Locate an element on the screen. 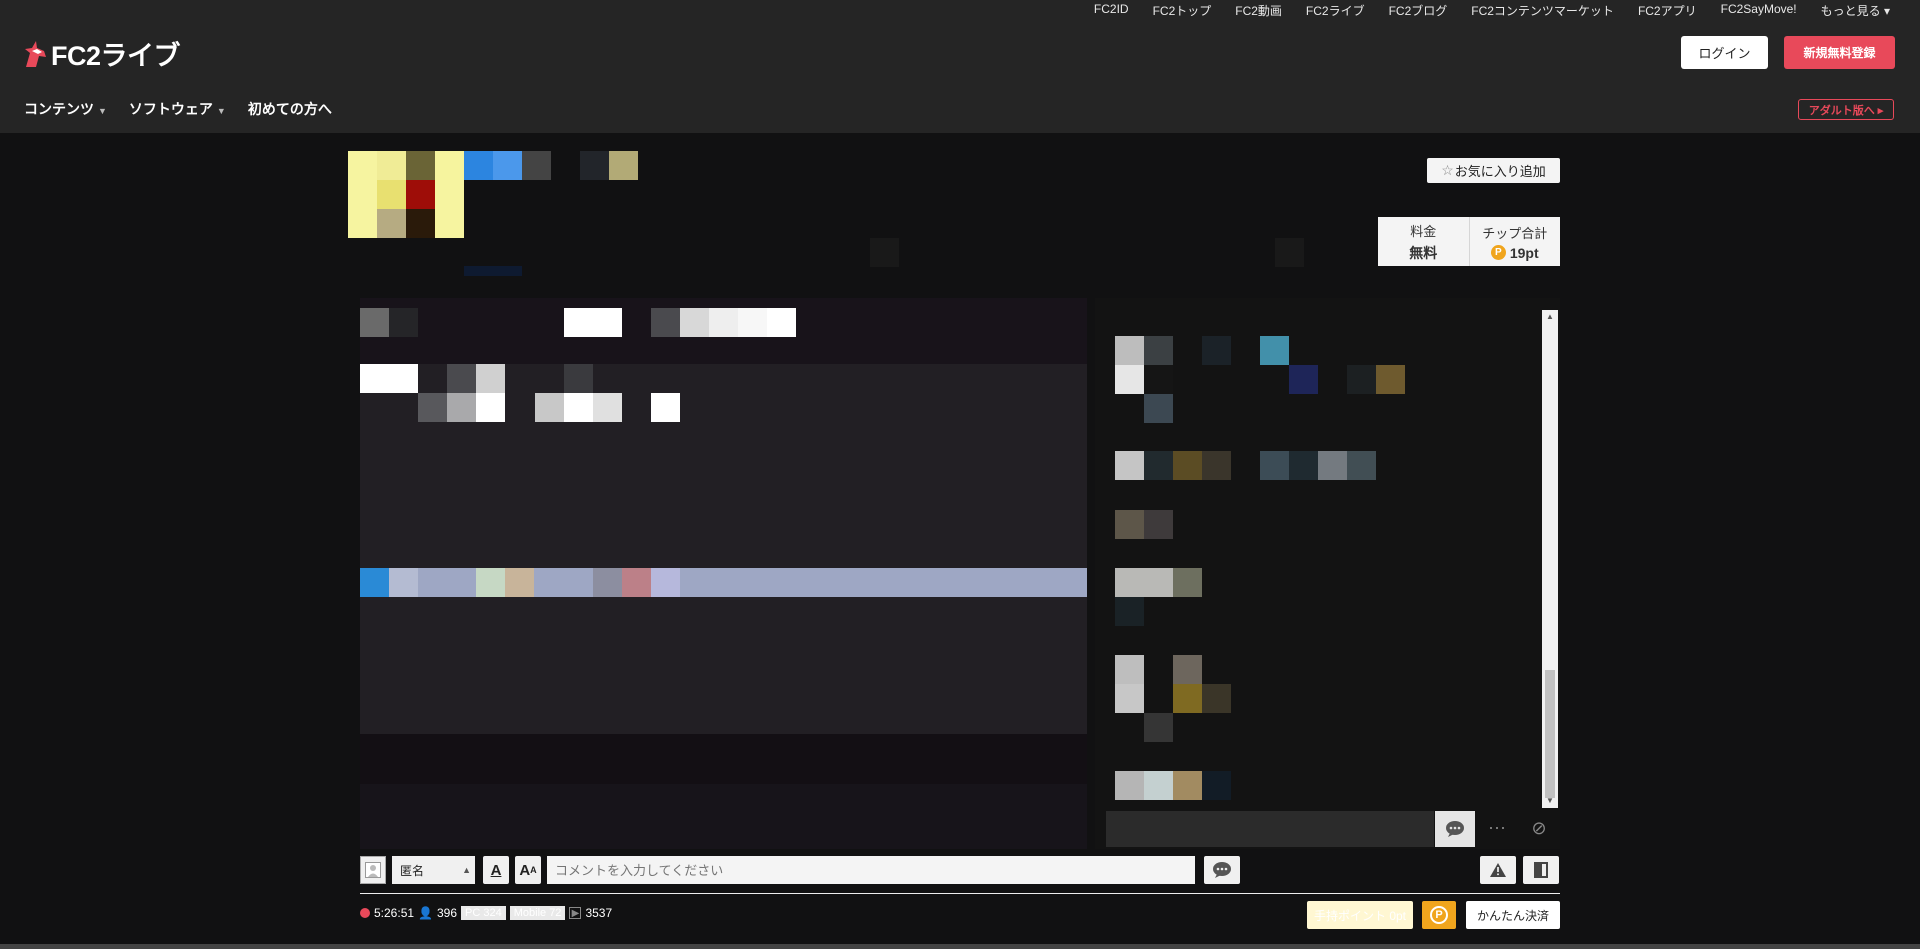 This screenshot has width=1920, height=949. tip-total-value-wrap: P 19pt is located at coordinates (1514, 253).